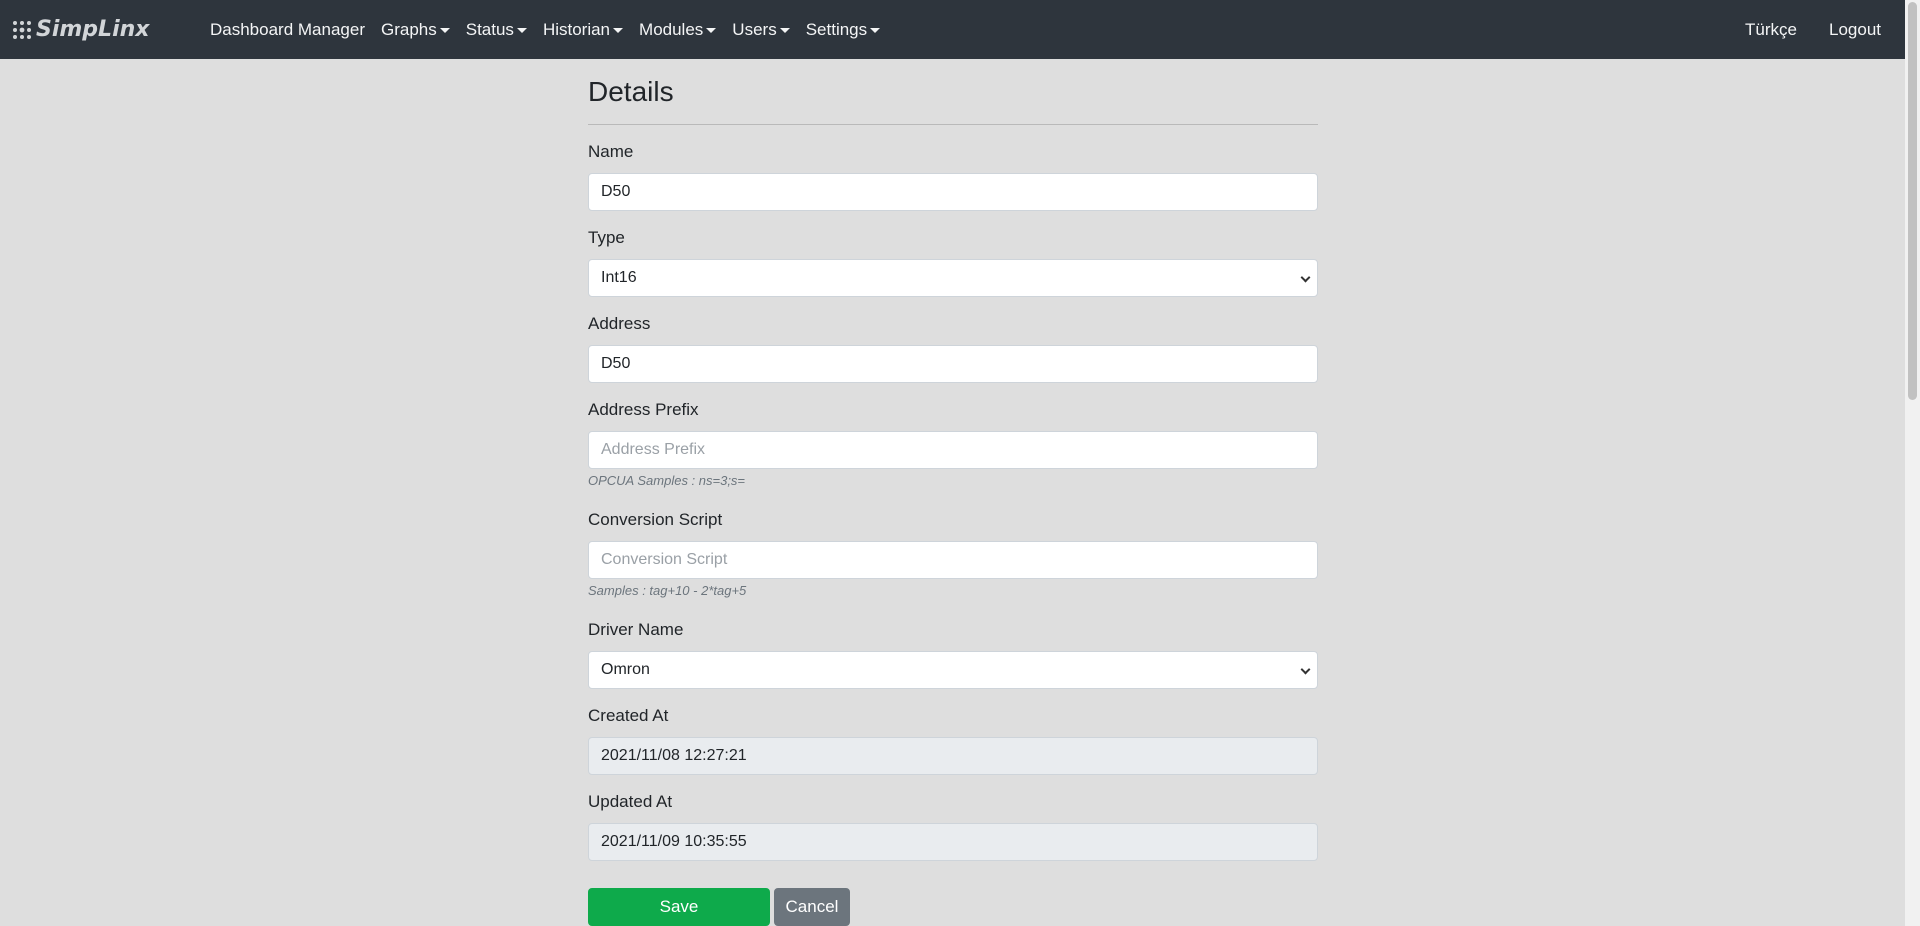 This screenshot has height=926, width=1920. Describe the element at coordinates (619, 323) in the screenshot. I see `address-label: Address` at that location.